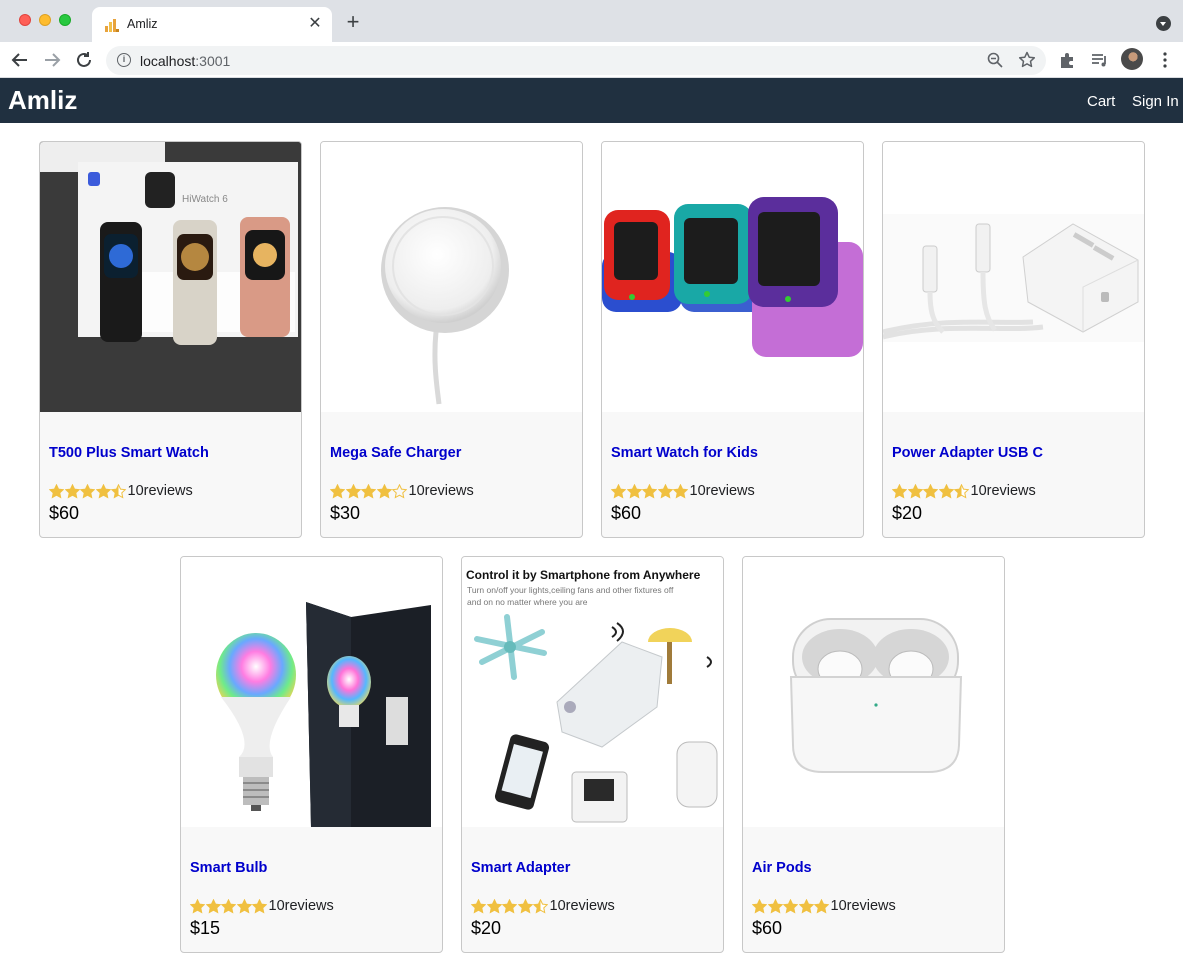 The image size is (1183, 964). Describe the element at coordinates (315, 24) in the screenshot. I see `close-tab-icon: ✕` at that location.